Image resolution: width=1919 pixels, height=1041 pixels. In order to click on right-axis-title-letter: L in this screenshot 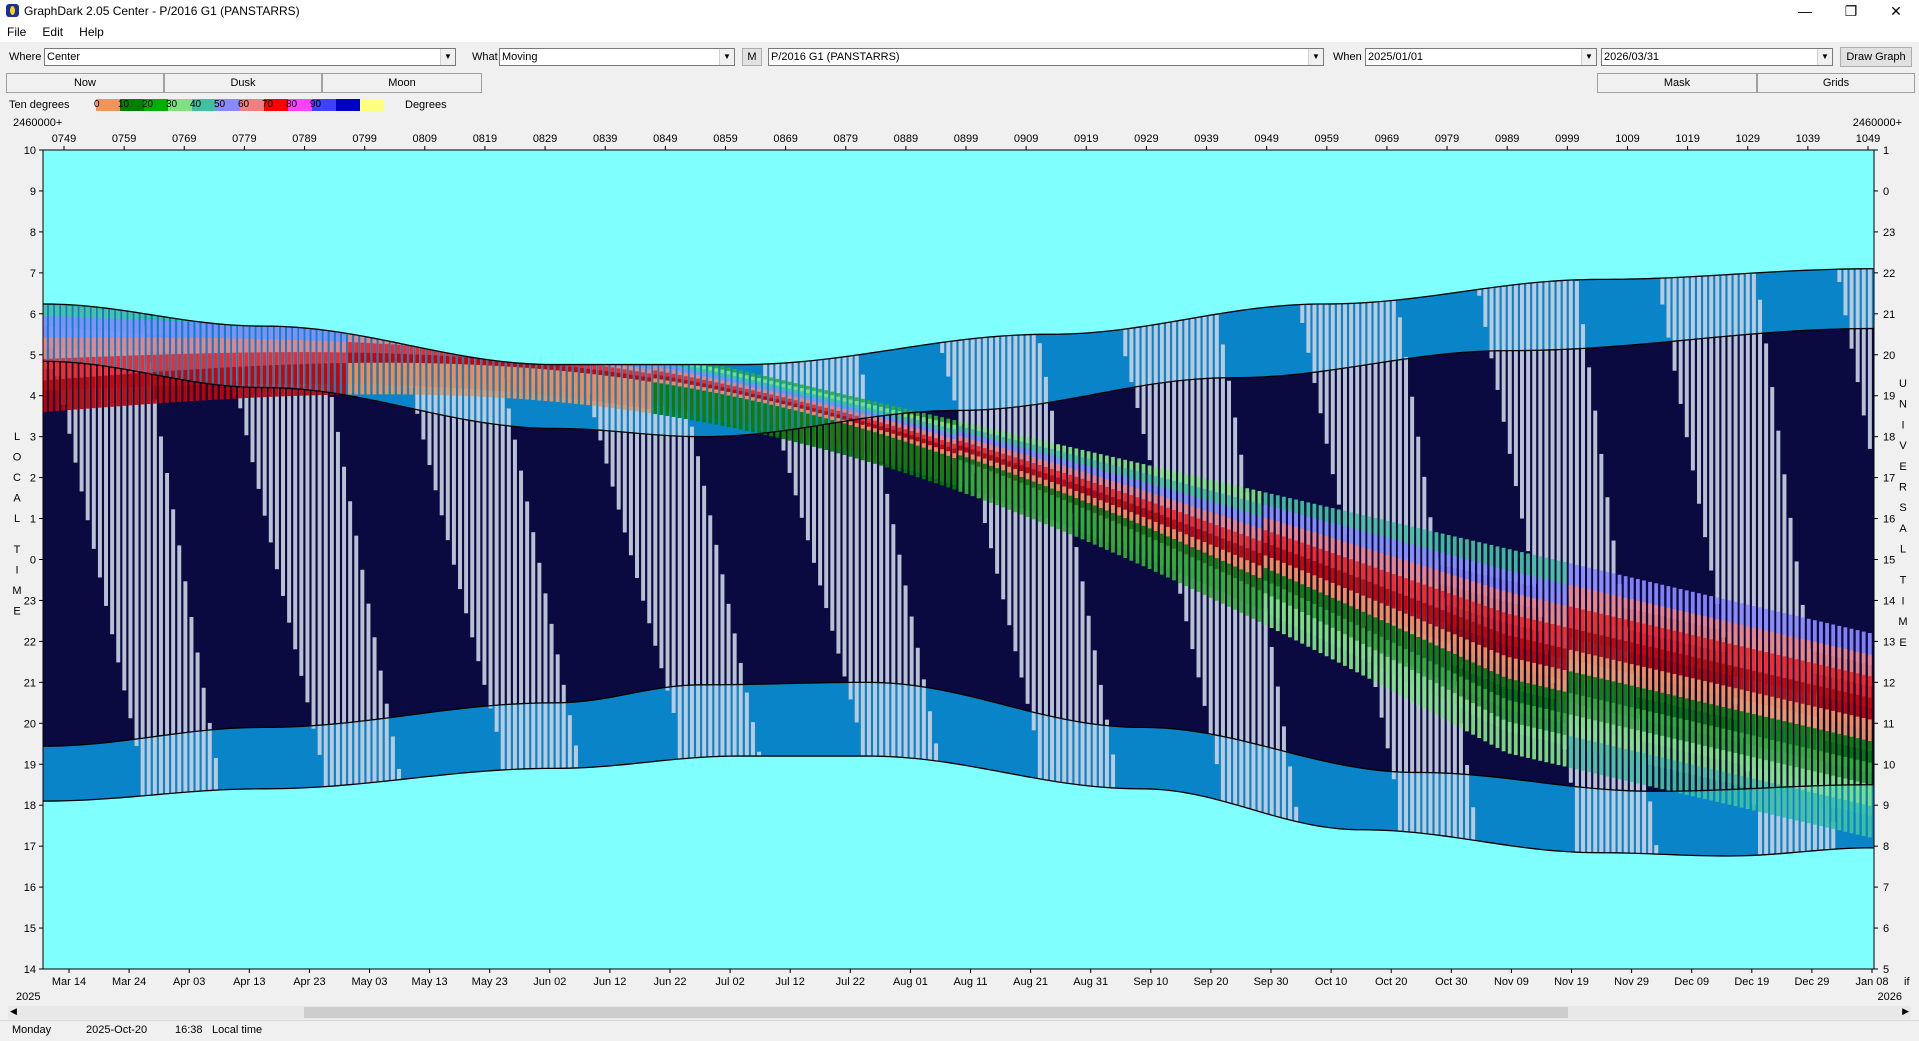, I will do `click(1903, 550)`.